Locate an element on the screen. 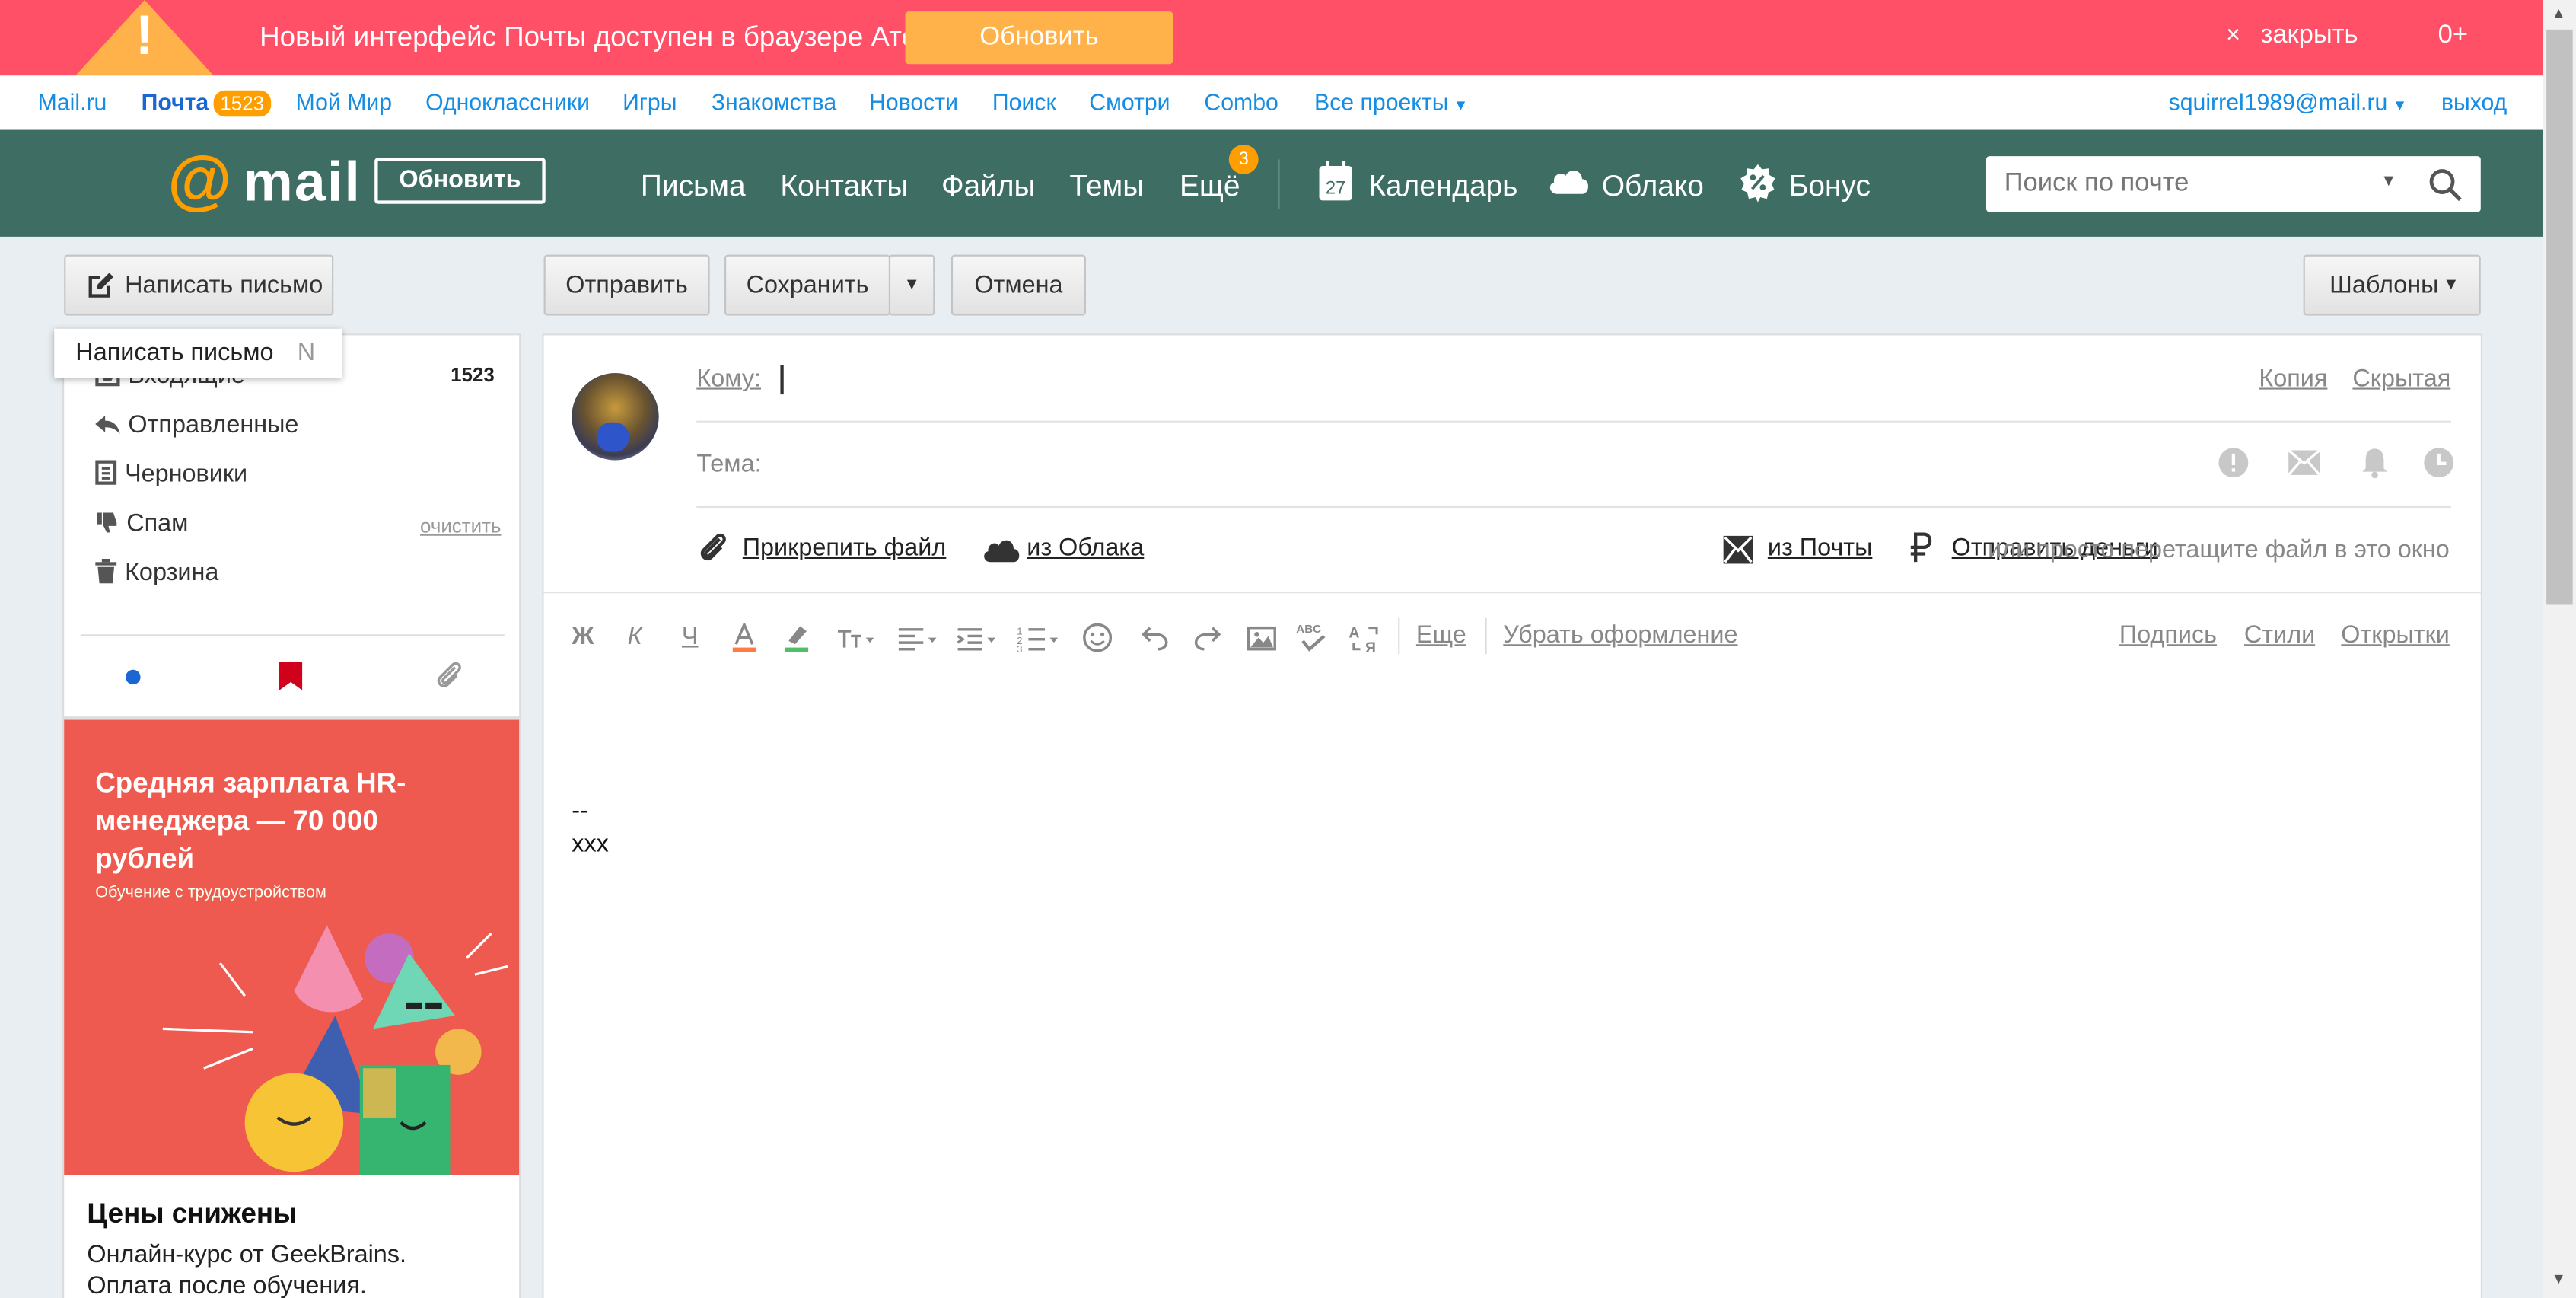 Image resolution: width=2576 pixels, height=1298 pixels. more-count-badge: 3 is located at coordinates (1243, 159).